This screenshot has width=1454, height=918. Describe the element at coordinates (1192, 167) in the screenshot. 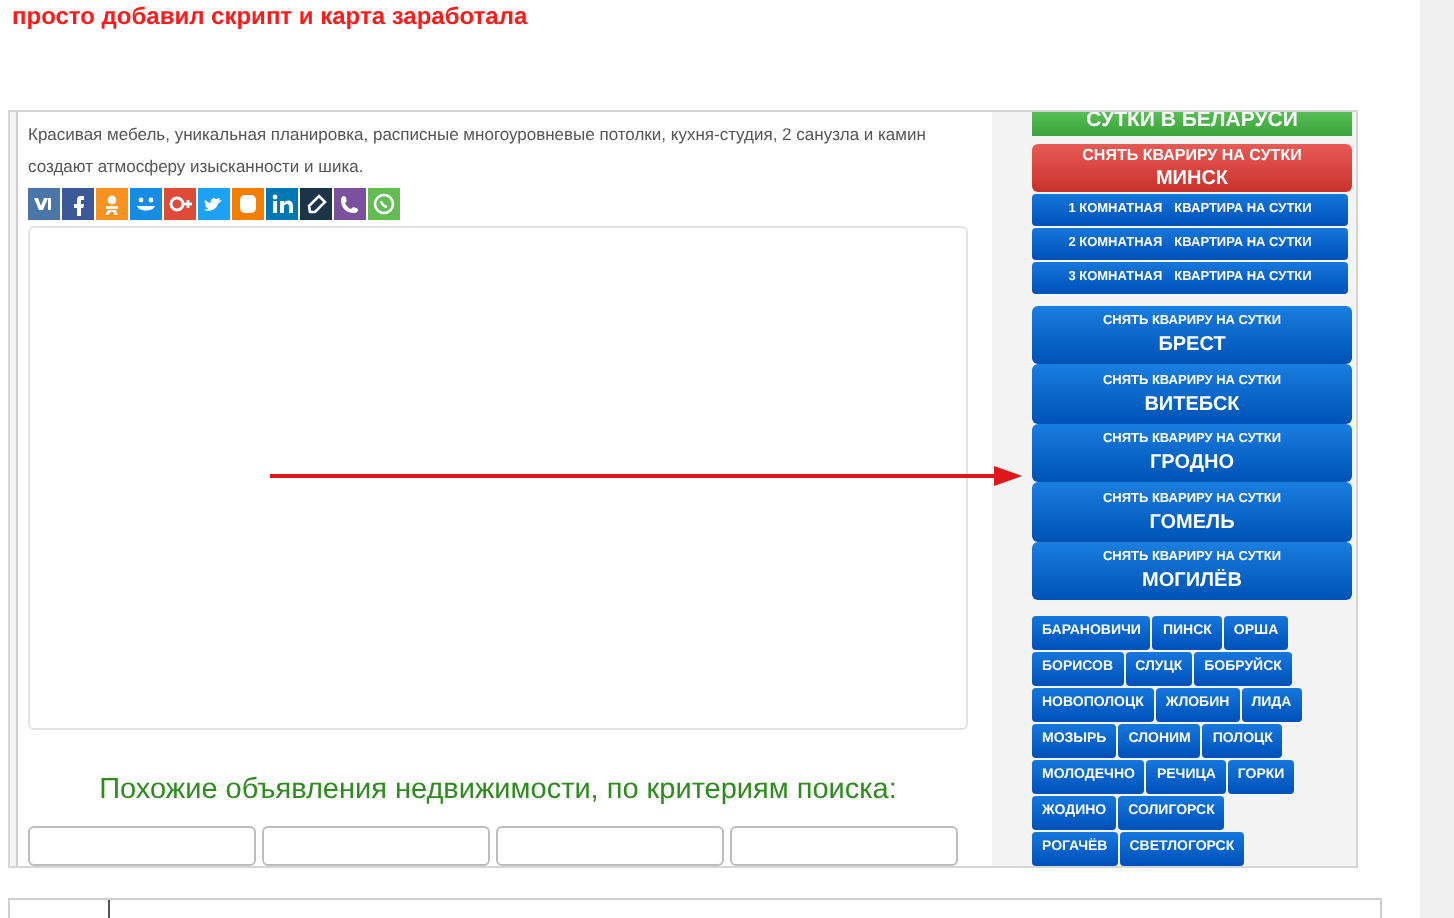

I see `capital-button: СНЯТЬ КВАРИРУ НА СУТКИ МИНСК` at that location.